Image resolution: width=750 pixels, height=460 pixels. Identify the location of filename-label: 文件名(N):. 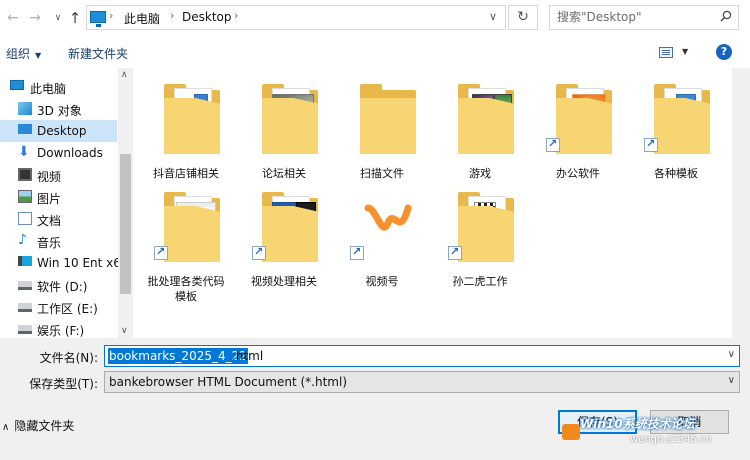
(68, 358).